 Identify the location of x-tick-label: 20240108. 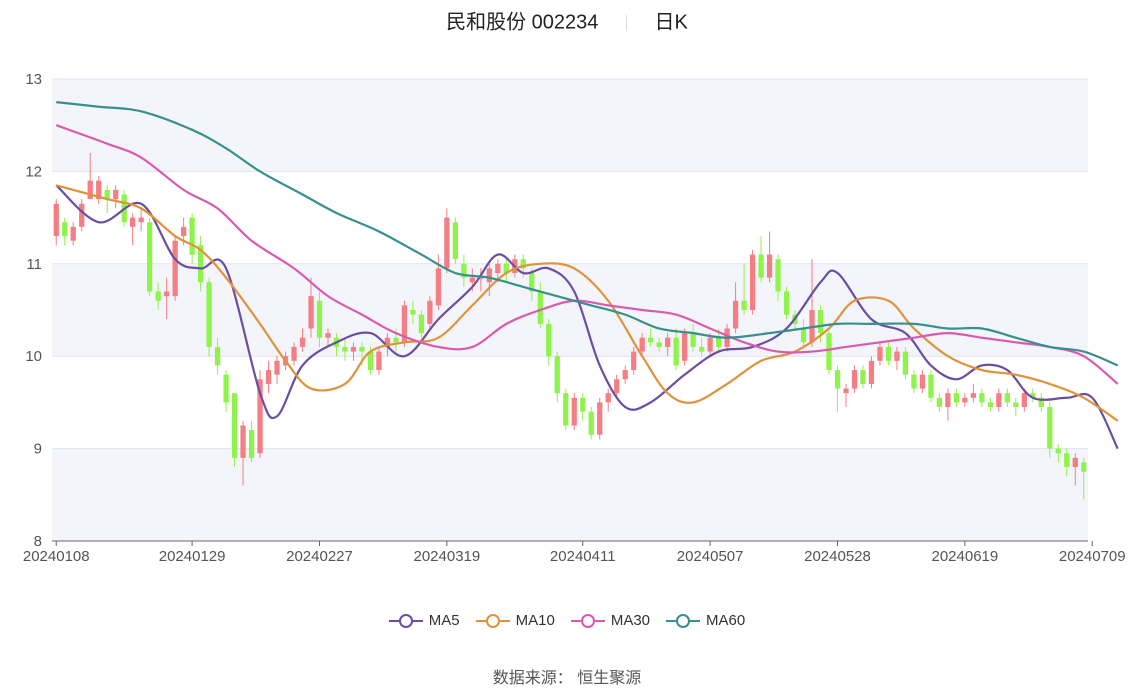
(56, 556).